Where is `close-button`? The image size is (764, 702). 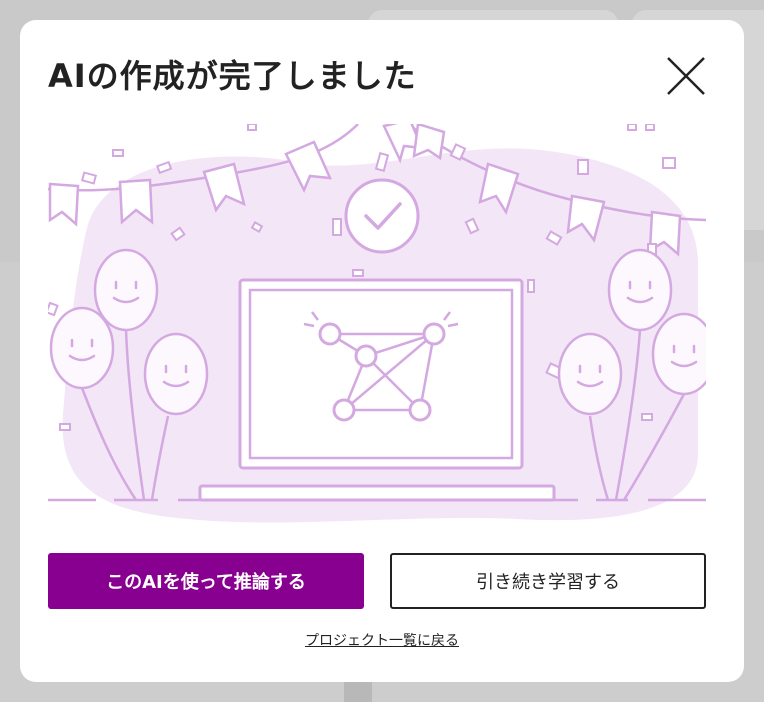 close-button is located at coordinates (686, 76).